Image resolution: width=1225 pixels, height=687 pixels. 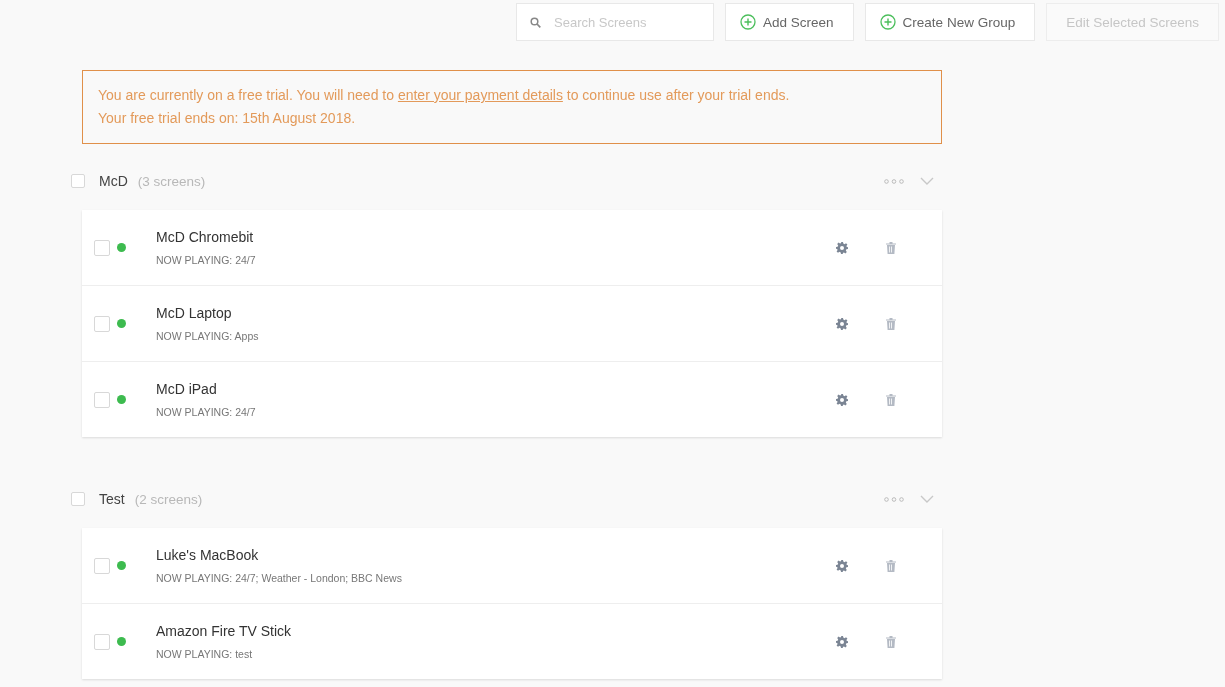 What do you see at coordinates (113, 181) in the screenshot?
I see `group-name: McD` at bounding box center [113, 181].